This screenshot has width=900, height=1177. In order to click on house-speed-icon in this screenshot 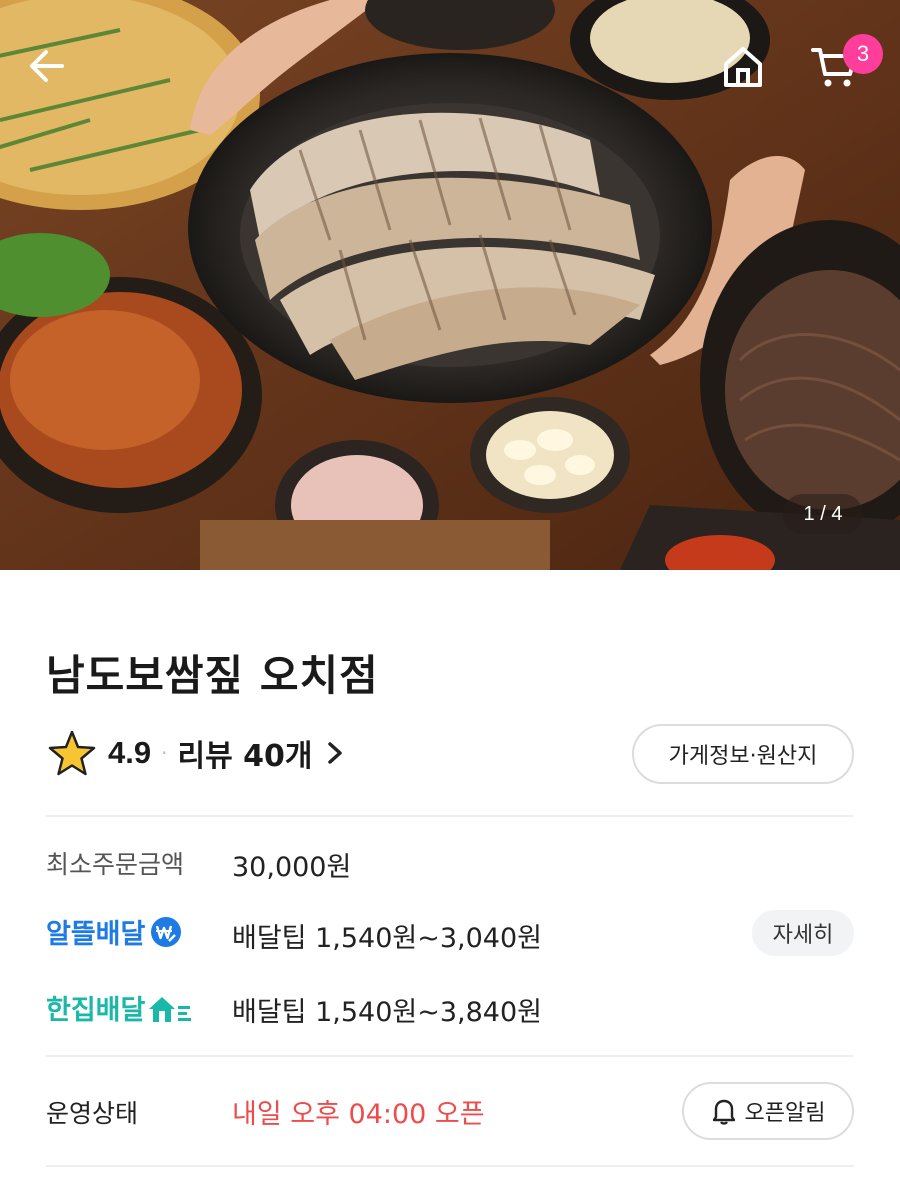, I will do `click(170, 1009)`.